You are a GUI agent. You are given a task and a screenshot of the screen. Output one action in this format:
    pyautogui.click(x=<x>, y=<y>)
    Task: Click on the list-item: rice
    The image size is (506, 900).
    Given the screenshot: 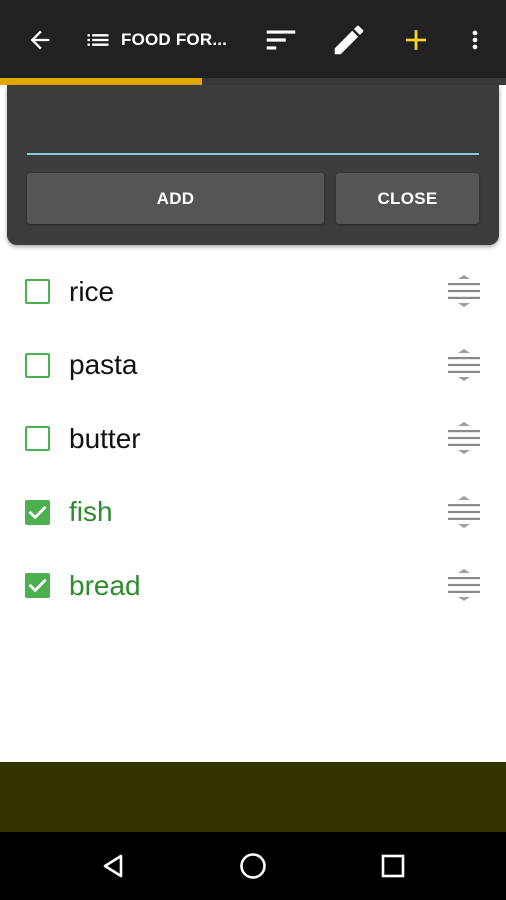 What is the action you would take?
    pyautogui.click(x=253, y=292)
    